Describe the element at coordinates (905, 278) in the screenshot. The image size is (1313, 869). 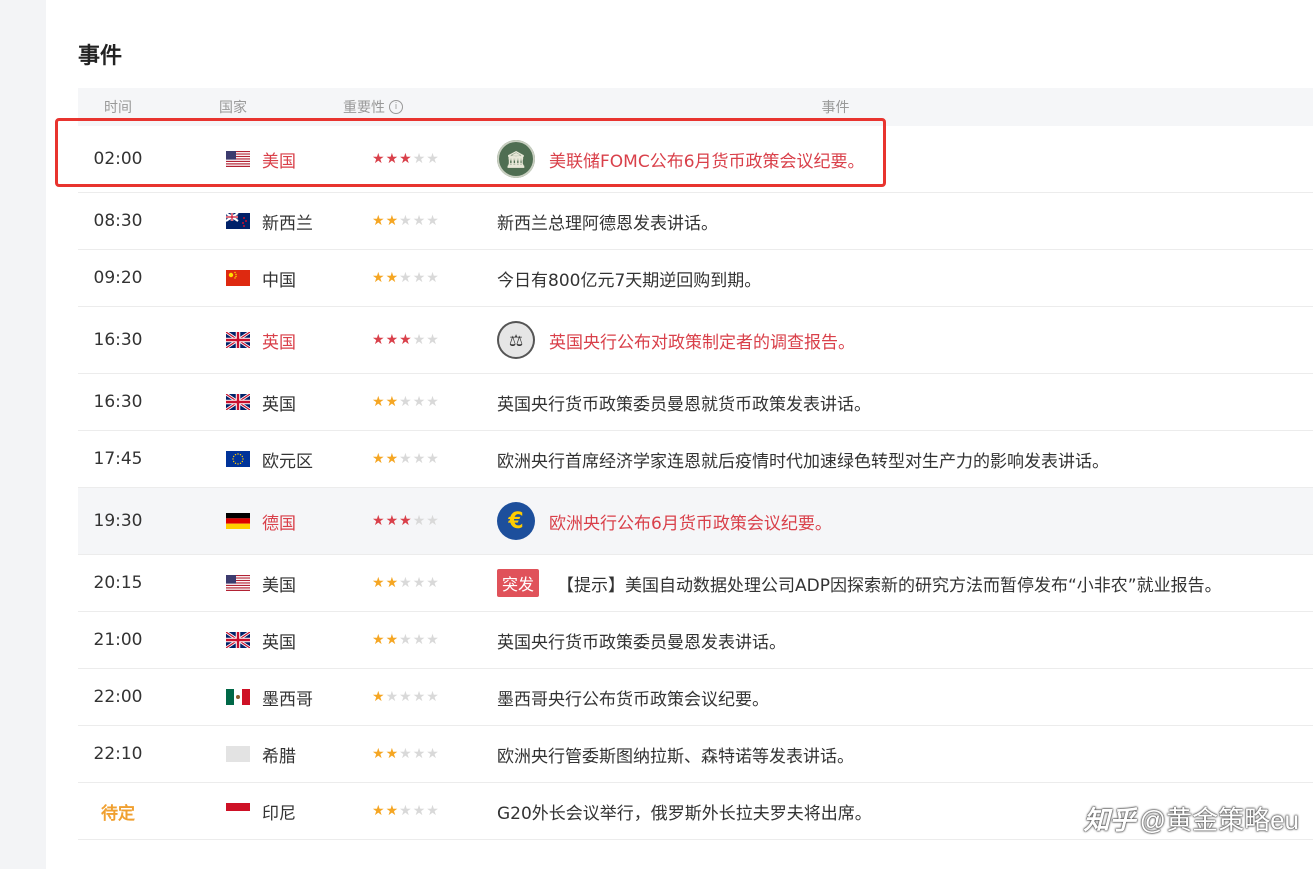
I see `row-event: 今日有800亿元7天期逆回购到期。` at that location.